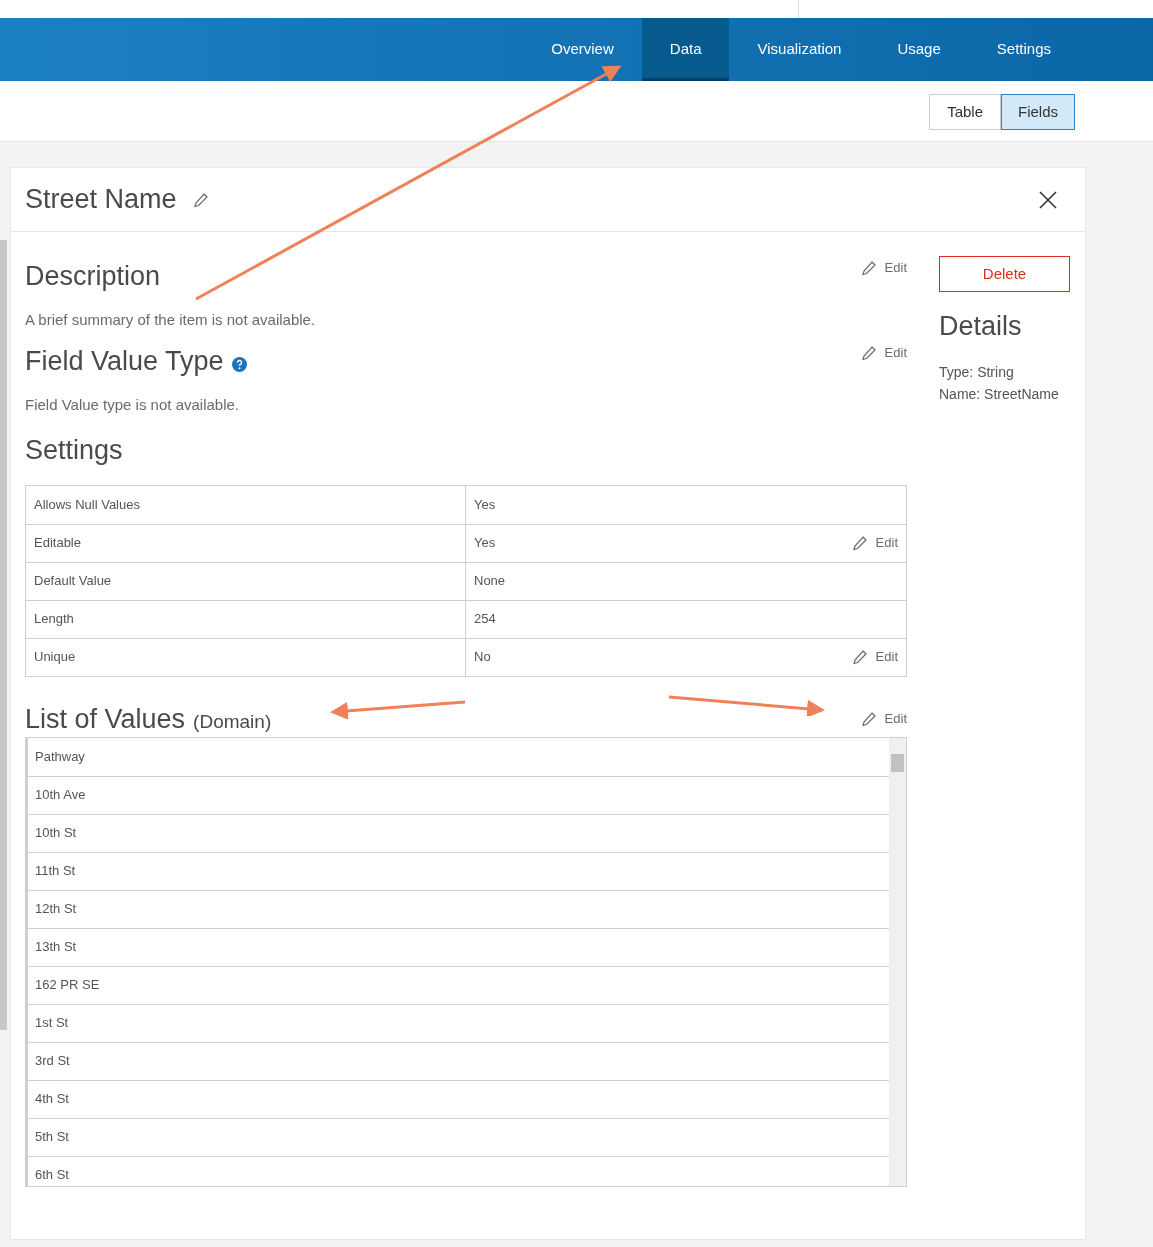 This screenshot has height=1247, width=1153. I want to click on list-item: 10th St, so click(458, 832).